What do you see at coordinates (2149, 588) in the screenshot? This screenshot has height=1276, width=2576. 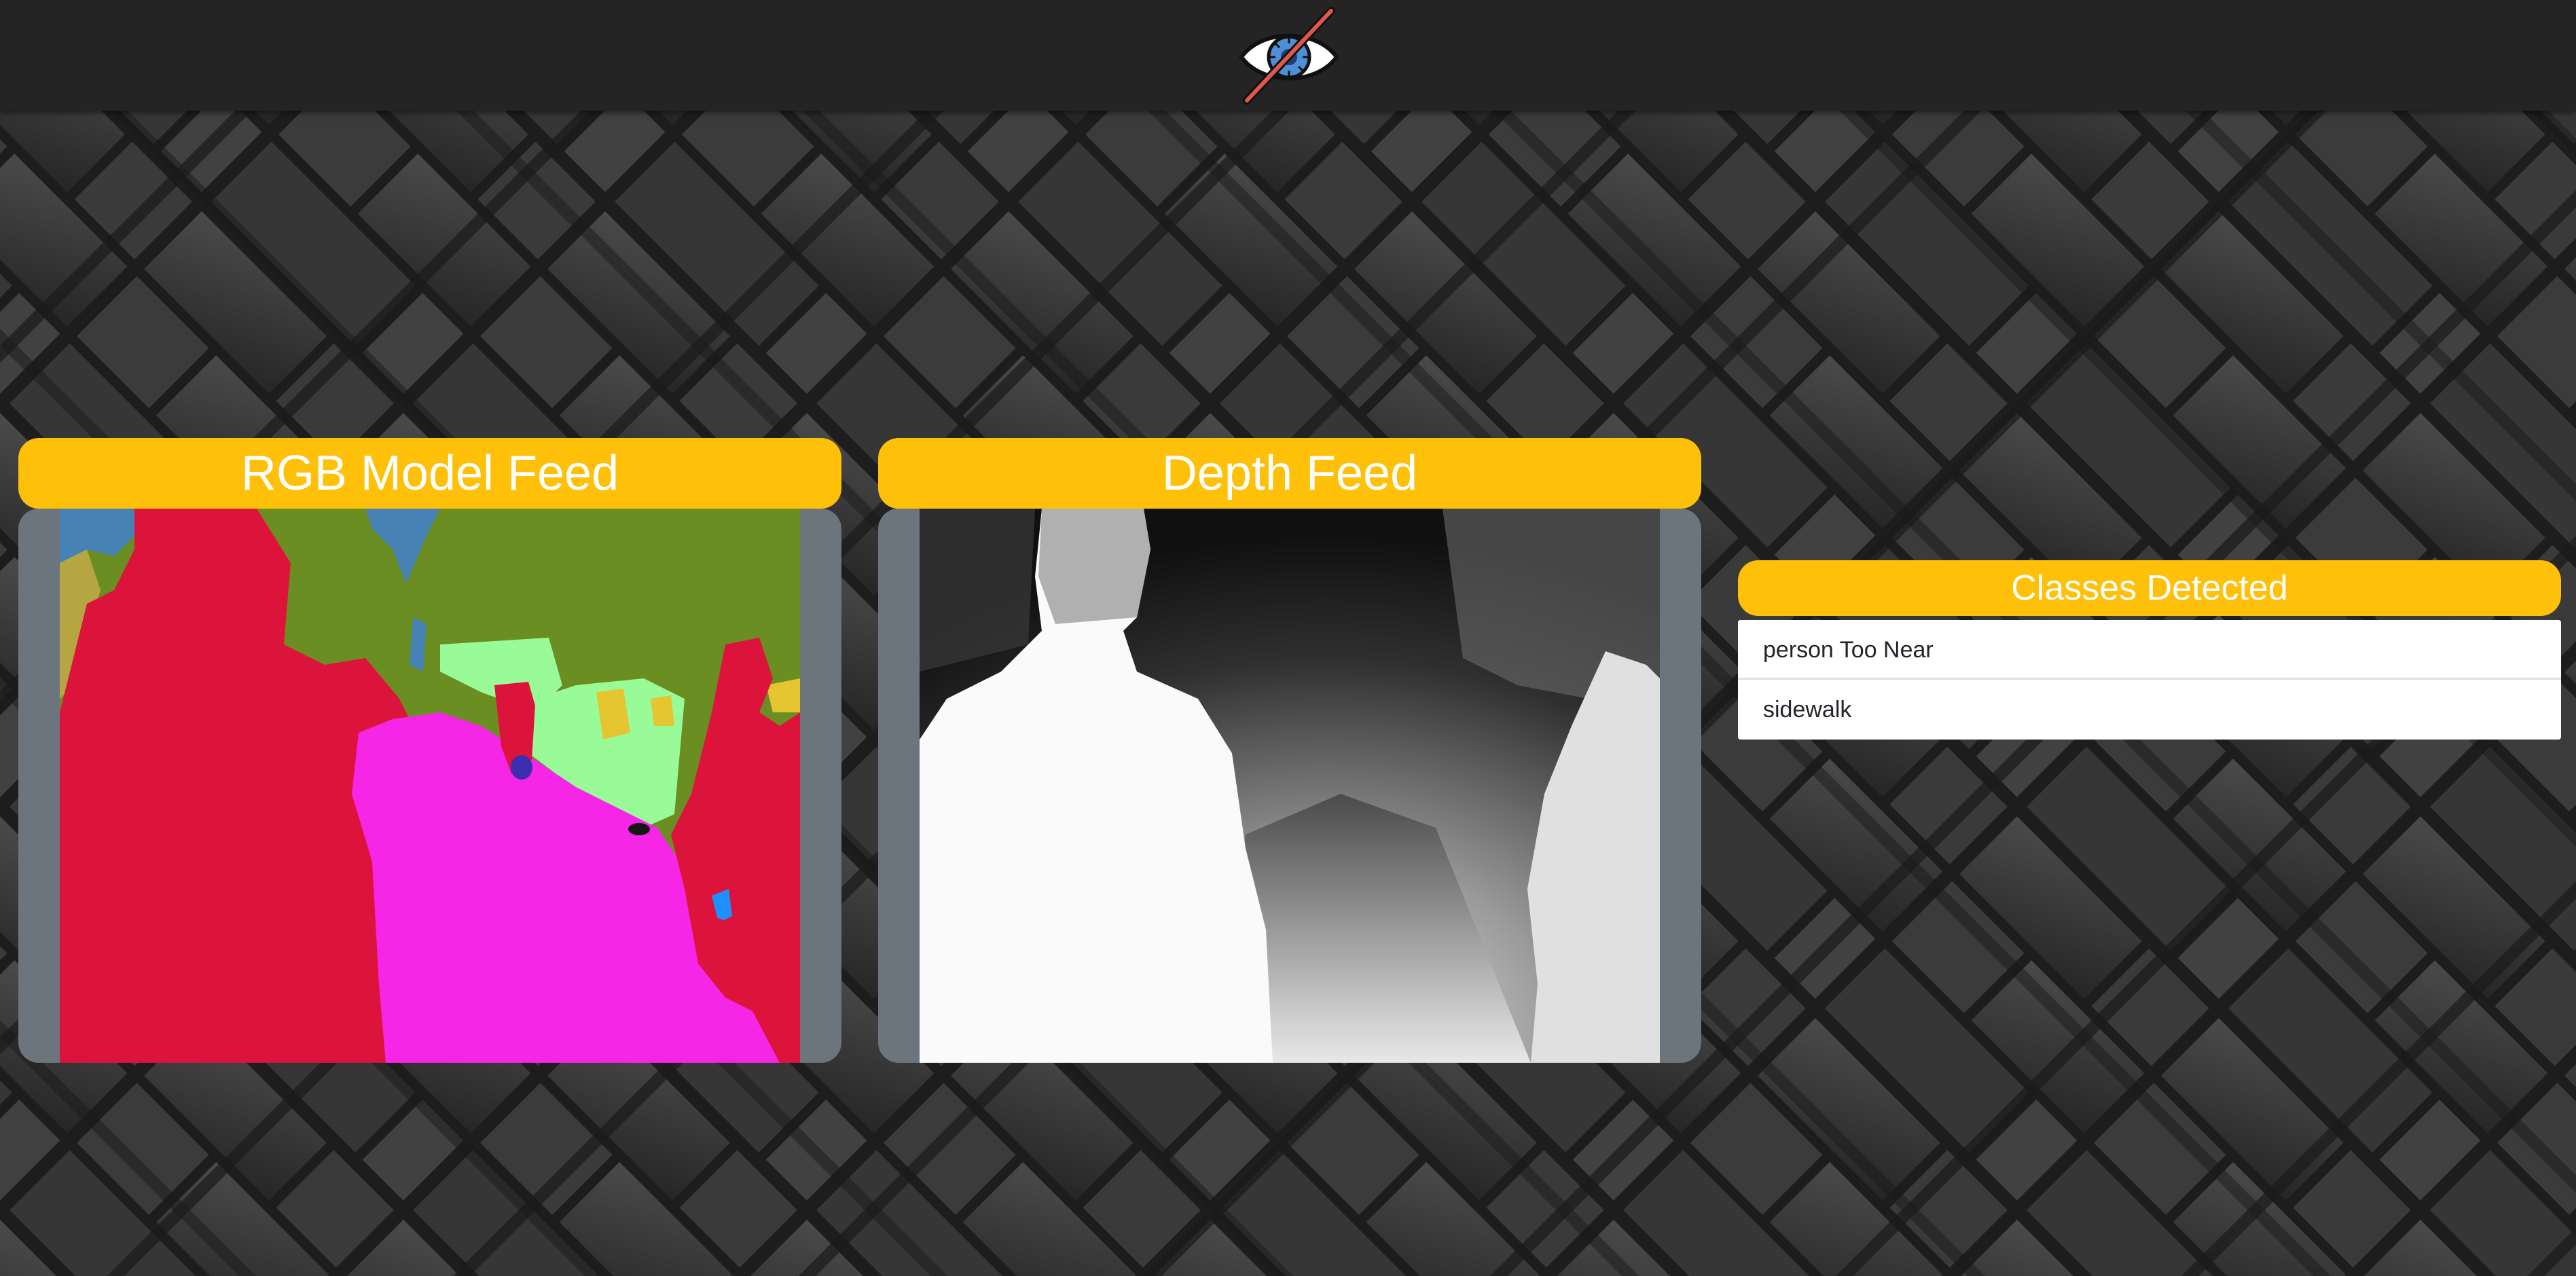 I see `classes-detected-title: Classes Detected` at bounding box center [2149, 588].